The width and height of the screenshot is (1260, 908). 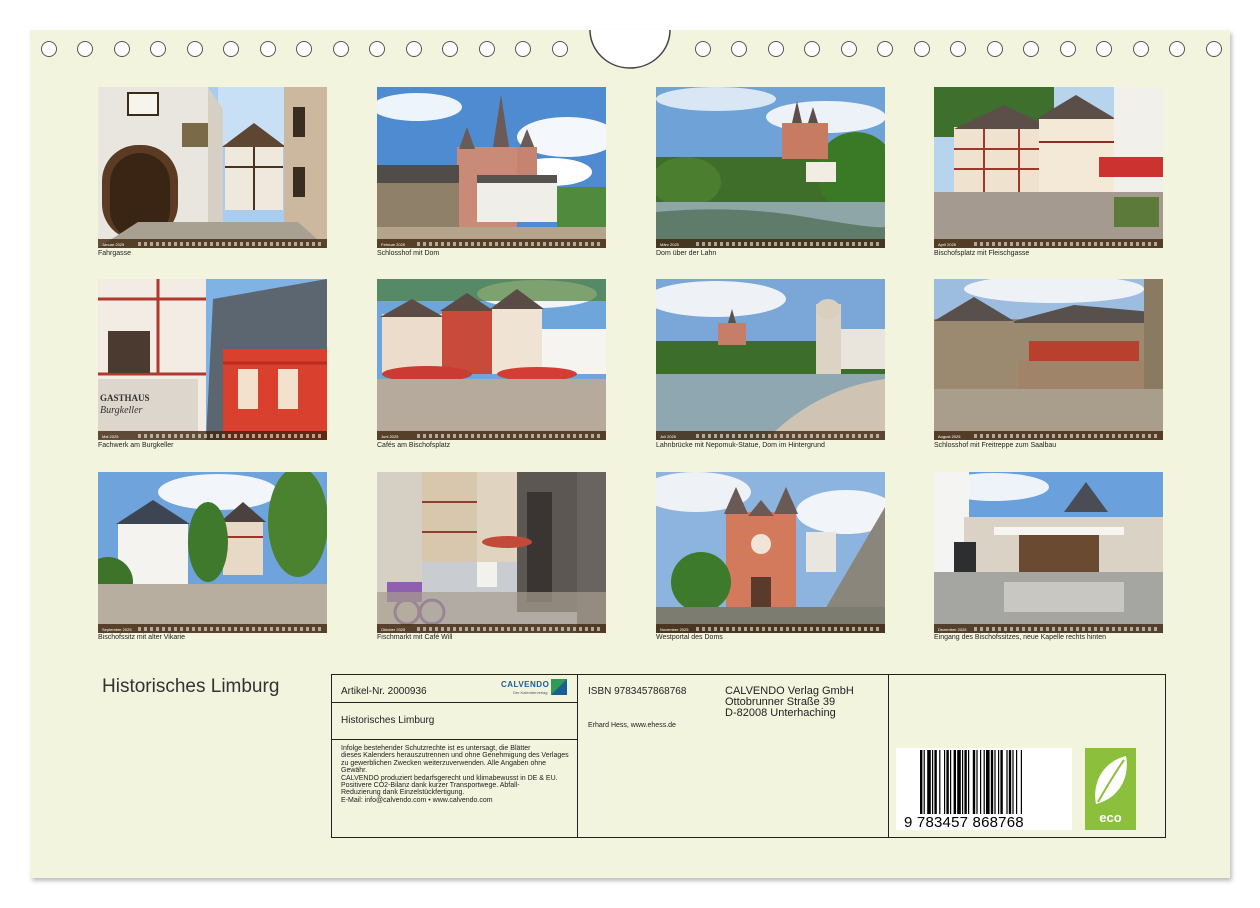 I want to click on isbn: ISBN 9783457868768, so click(x=637, y=691).